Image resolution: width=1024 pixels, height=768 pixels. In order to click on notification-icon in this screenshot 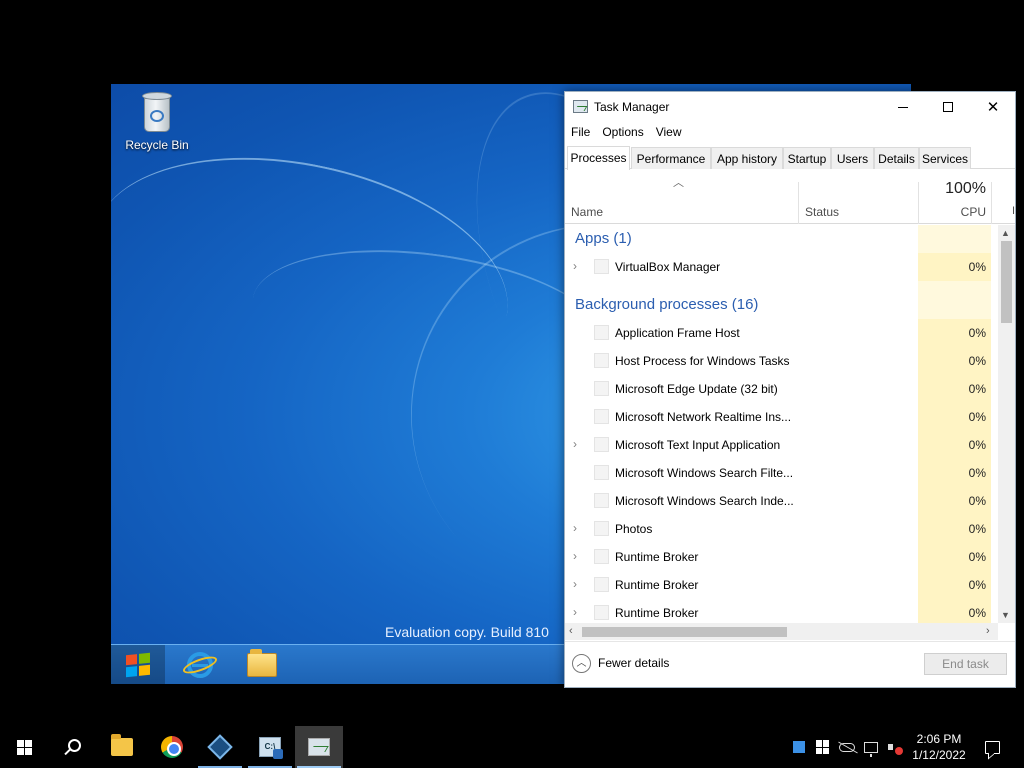, I will do `click(992, 747)`.